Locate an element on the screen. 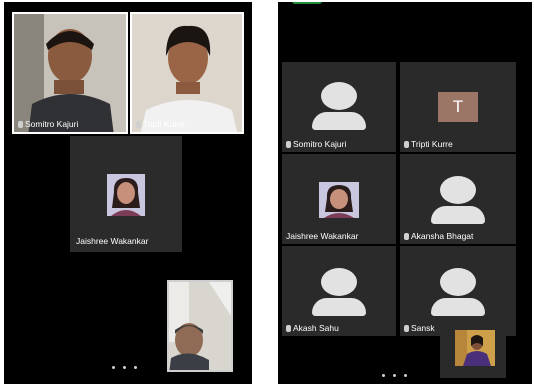  participant-name-sansk: Sansk is located at coordinates (419, 328).